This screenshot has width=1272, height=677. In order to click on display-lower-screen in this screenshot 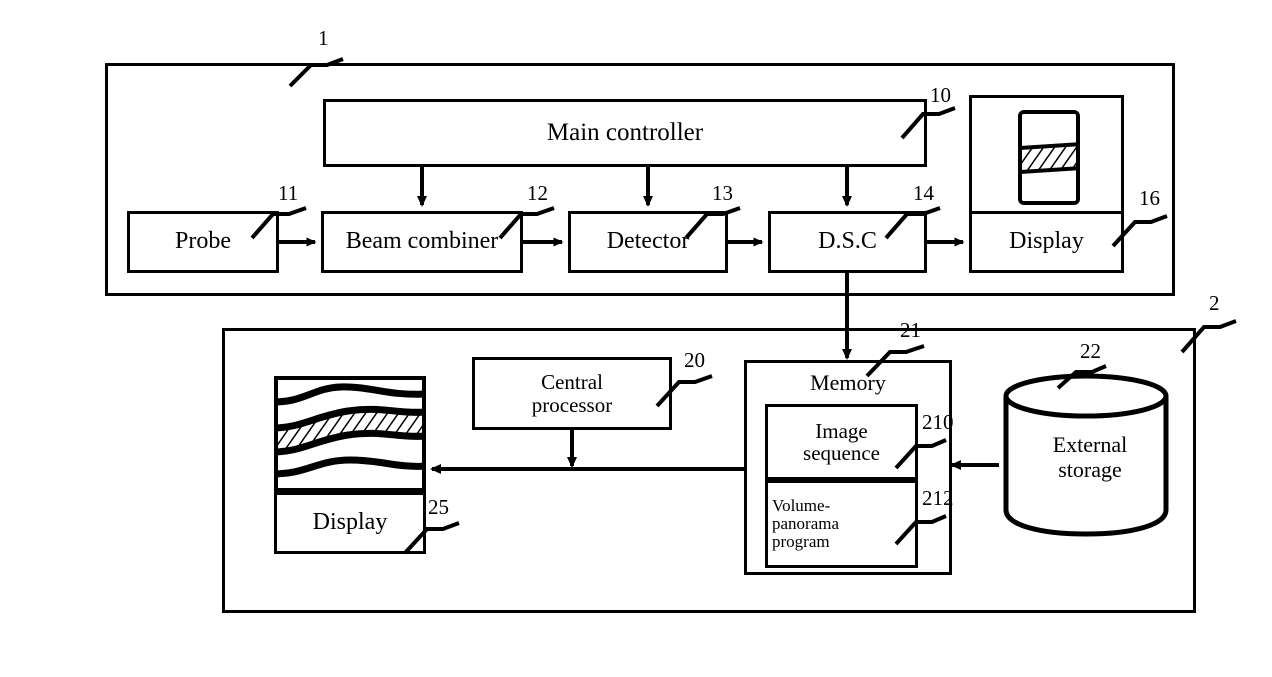, I will do `click(350, 434)`.